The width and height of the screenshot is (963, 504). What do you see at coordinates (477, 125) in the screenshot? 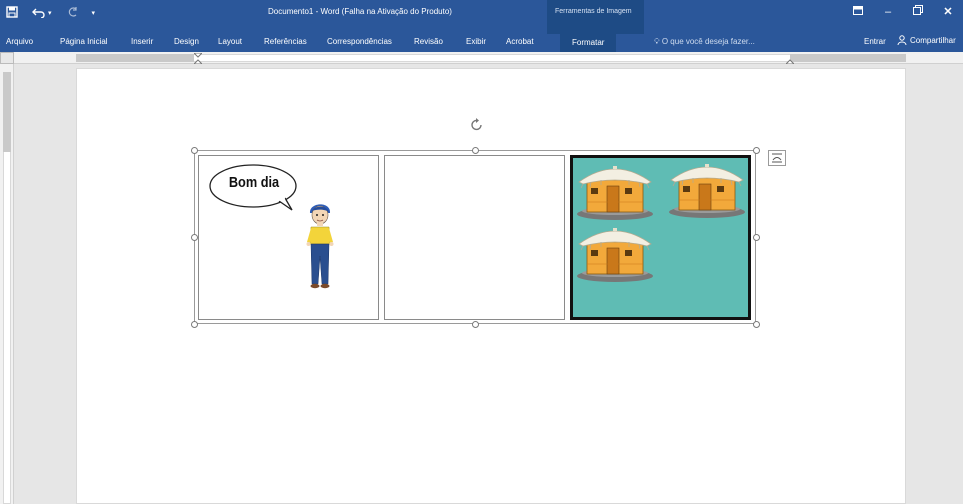
I see `rotate-handle-icon` at bounding box center [477, 125].